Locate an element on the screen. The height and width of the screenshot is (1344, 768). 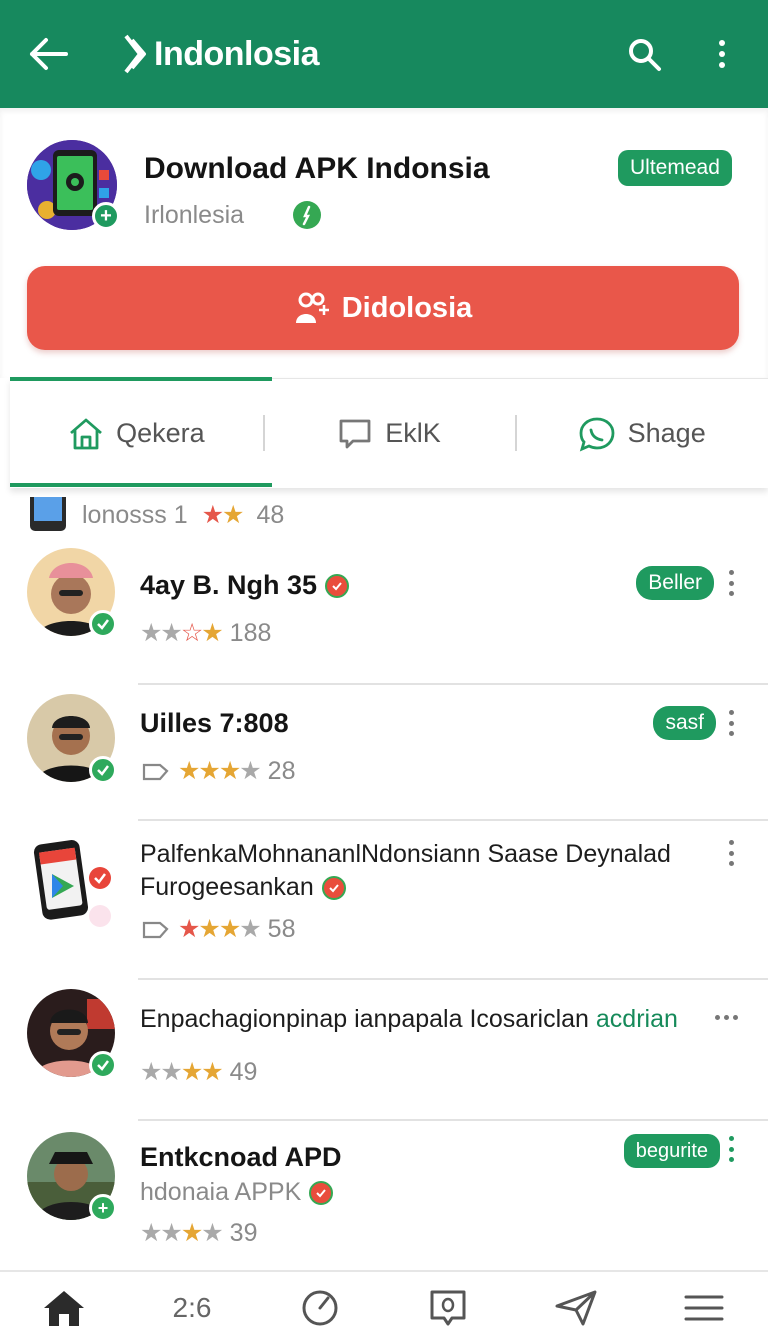
list-item: 4ay B. Ngh 35 Beller ★★☆★ 188 is located at coordinates (384, 611).